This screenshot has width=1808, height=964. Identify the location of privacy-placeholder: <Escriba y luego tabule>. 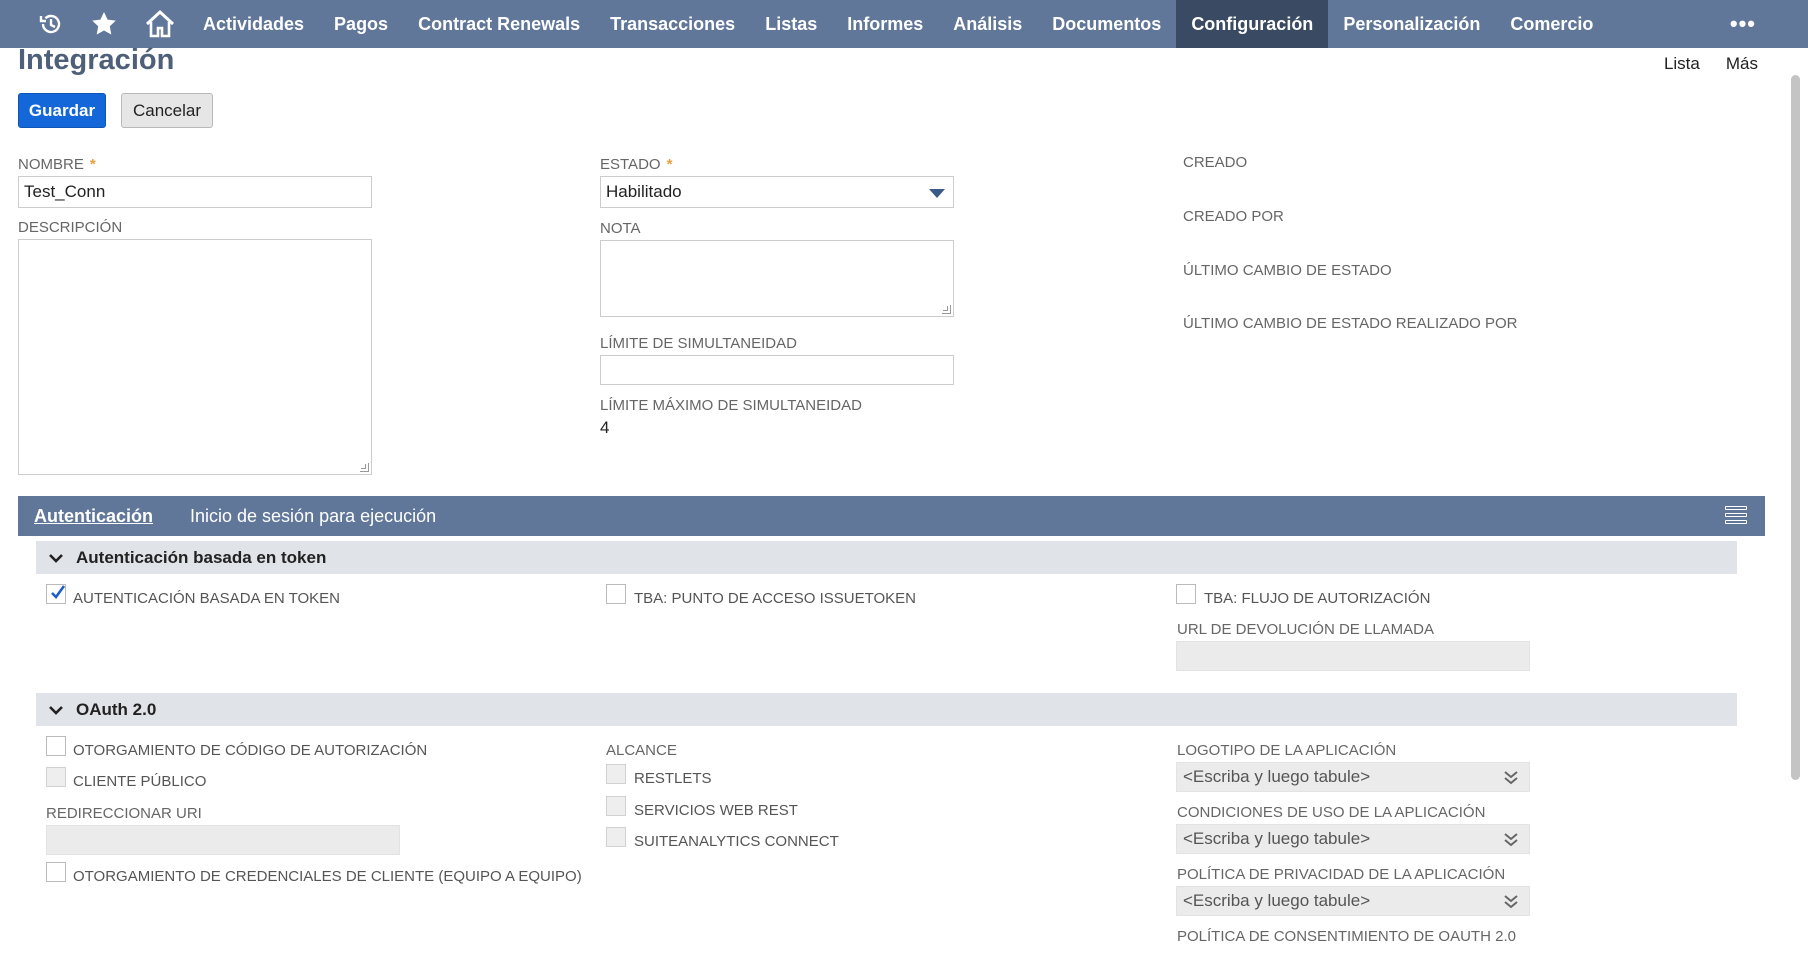
(1277, 900).